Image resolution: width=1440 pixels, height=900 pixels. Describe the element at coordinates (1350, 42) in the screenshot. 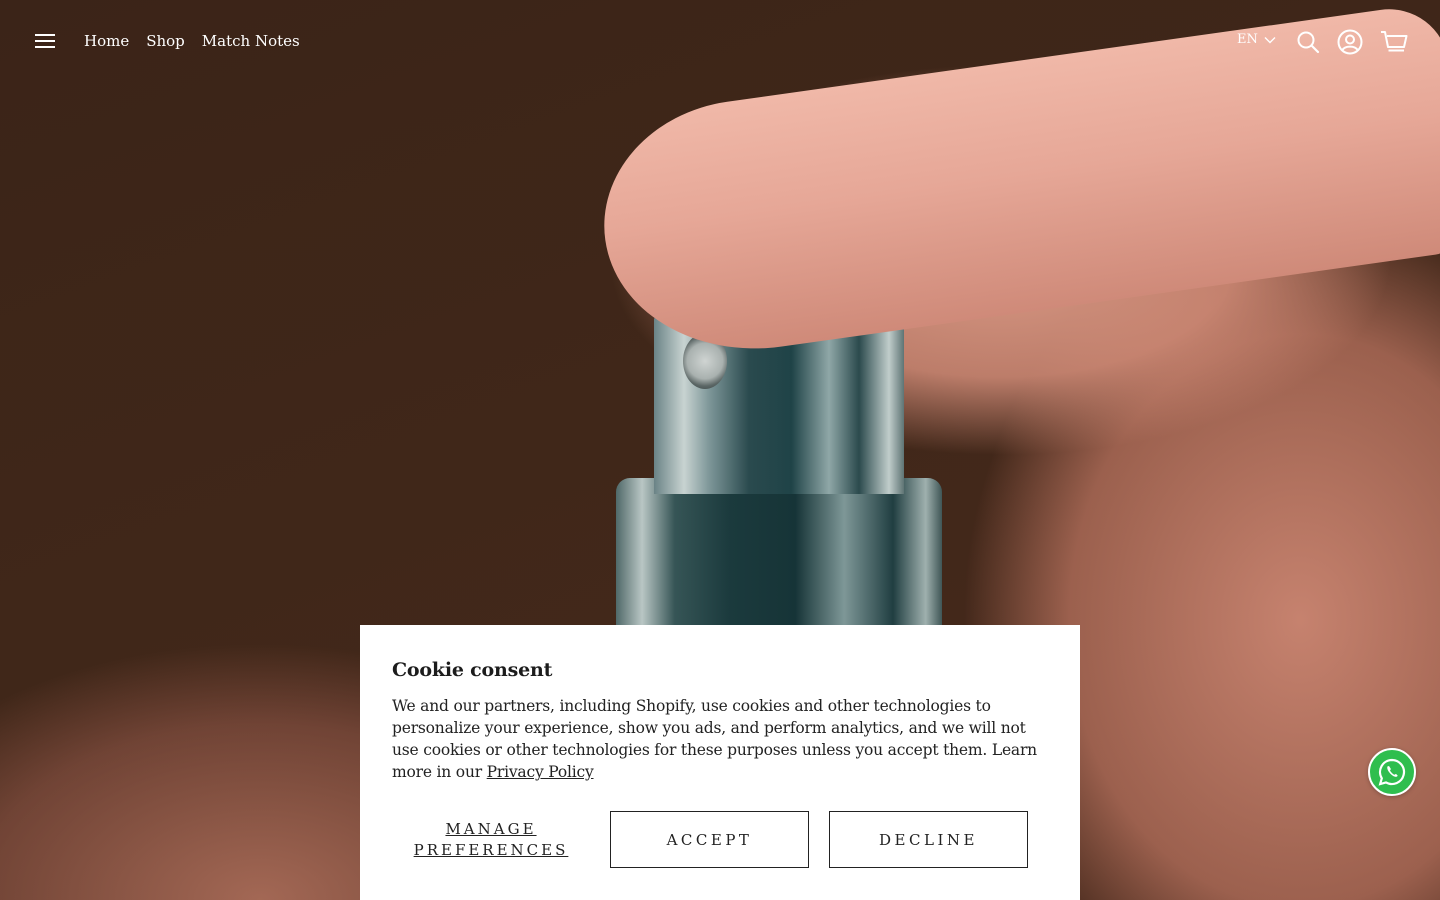

I see `account-icon` at that location.